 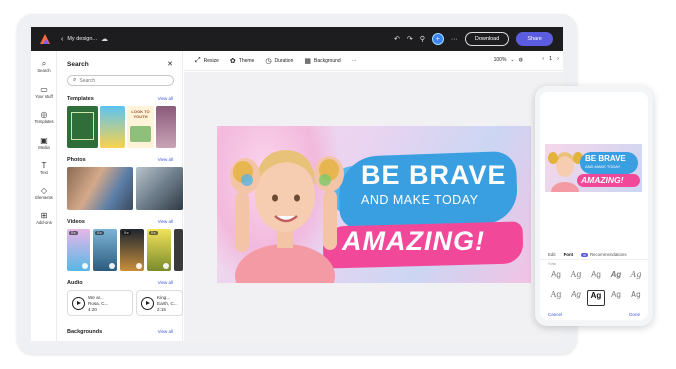 I want to click on resize-button: ⤢ Resize, so click(x=207, y=61).